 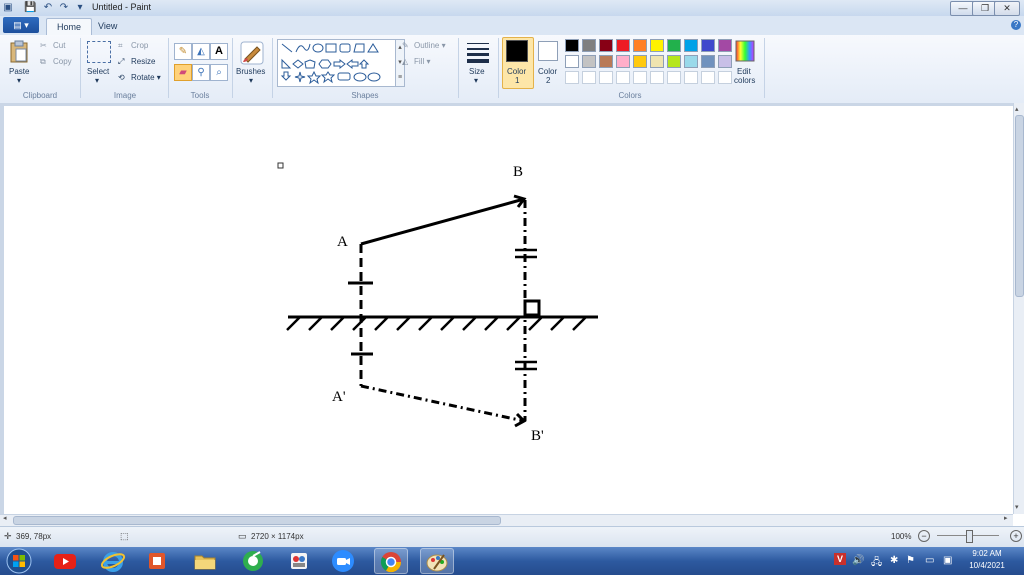 I want to click on chrome-tool-icon, so click(x=253, y=561).